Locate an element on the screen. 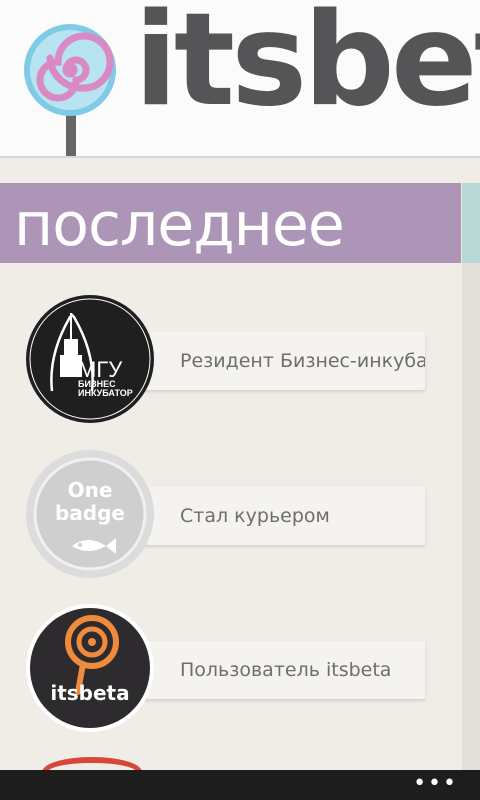  one-badge-icon: One badge is located at coordinates (90, 514).